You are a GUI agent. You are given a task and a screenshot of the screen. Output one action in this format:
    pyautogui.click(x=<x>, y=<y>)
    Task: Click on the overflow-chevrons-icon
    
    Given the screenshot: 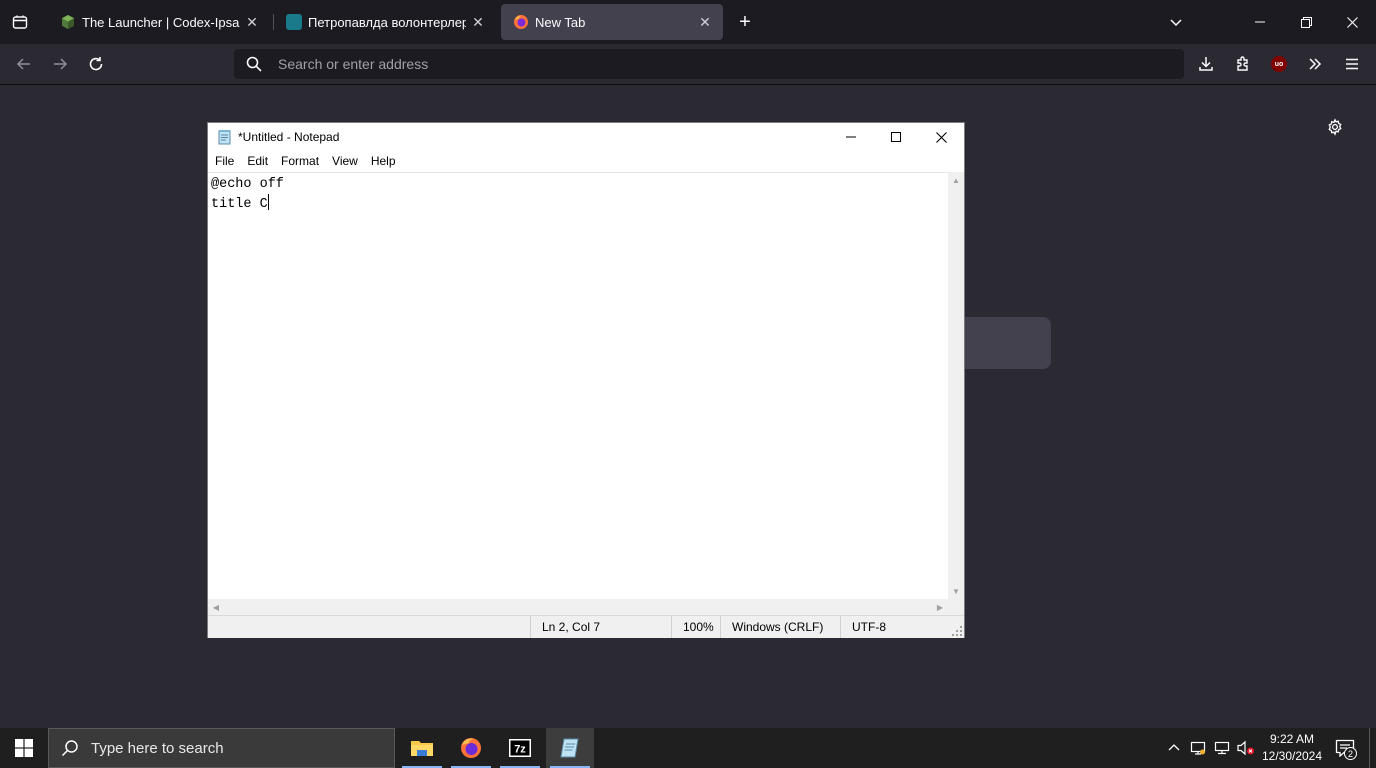 What is the action you would take?
    pyautogui.click(x=1315, y=64)
    